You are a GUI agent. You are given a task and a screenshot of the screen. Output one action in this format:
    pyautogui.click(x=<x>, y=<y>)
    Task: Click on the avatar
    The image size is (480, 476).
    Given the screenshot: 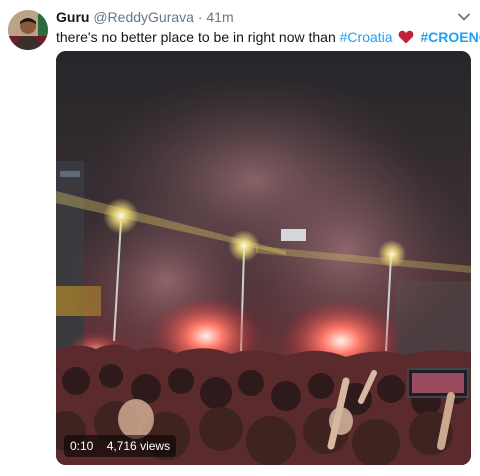 What is the action you would take?
    pyautogui.click(x=28, y=30)
    